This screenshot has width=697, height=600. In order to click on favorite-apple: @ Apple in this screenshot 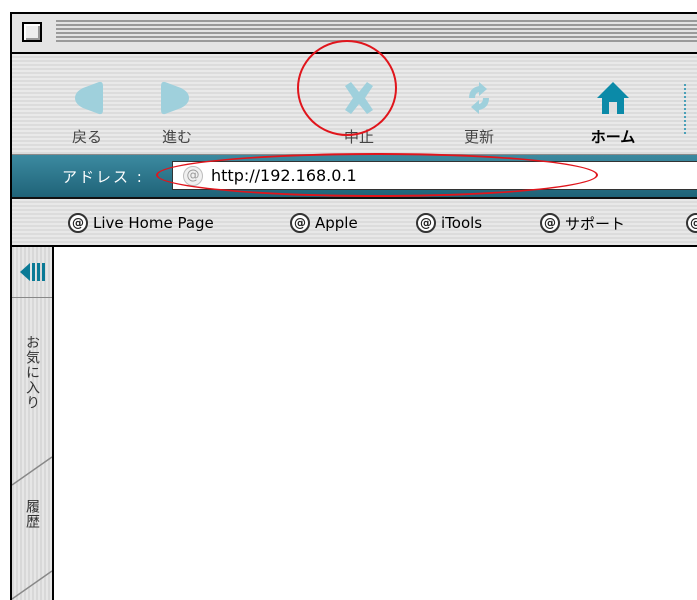, I will do `click(324, 223)`.